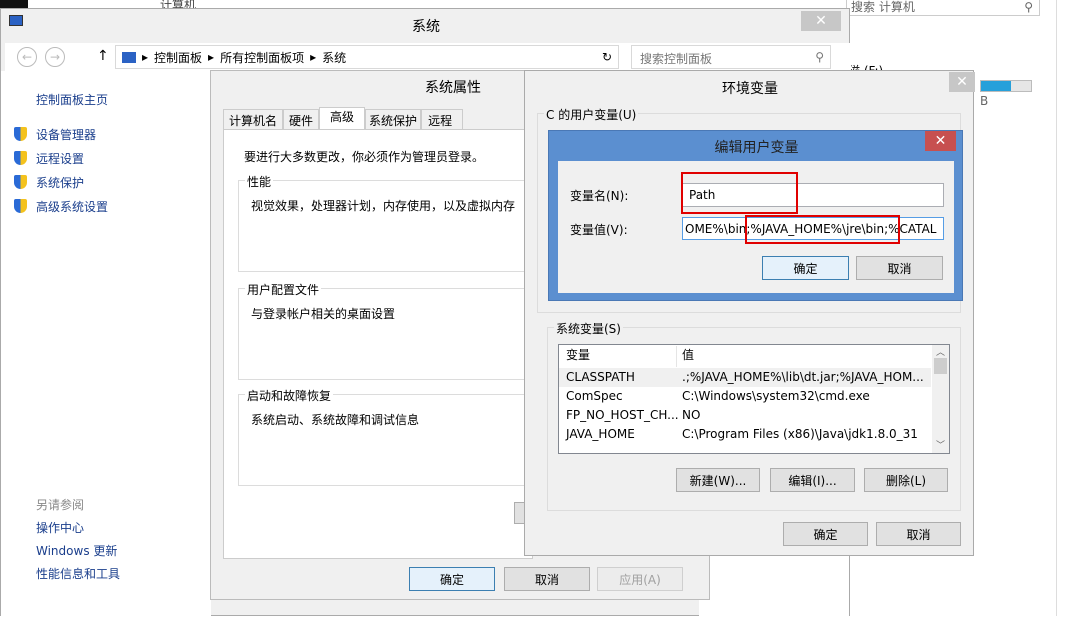 This screenshot has width=1086, height=617. I want to click on var-value: NO, so click(691, 415).